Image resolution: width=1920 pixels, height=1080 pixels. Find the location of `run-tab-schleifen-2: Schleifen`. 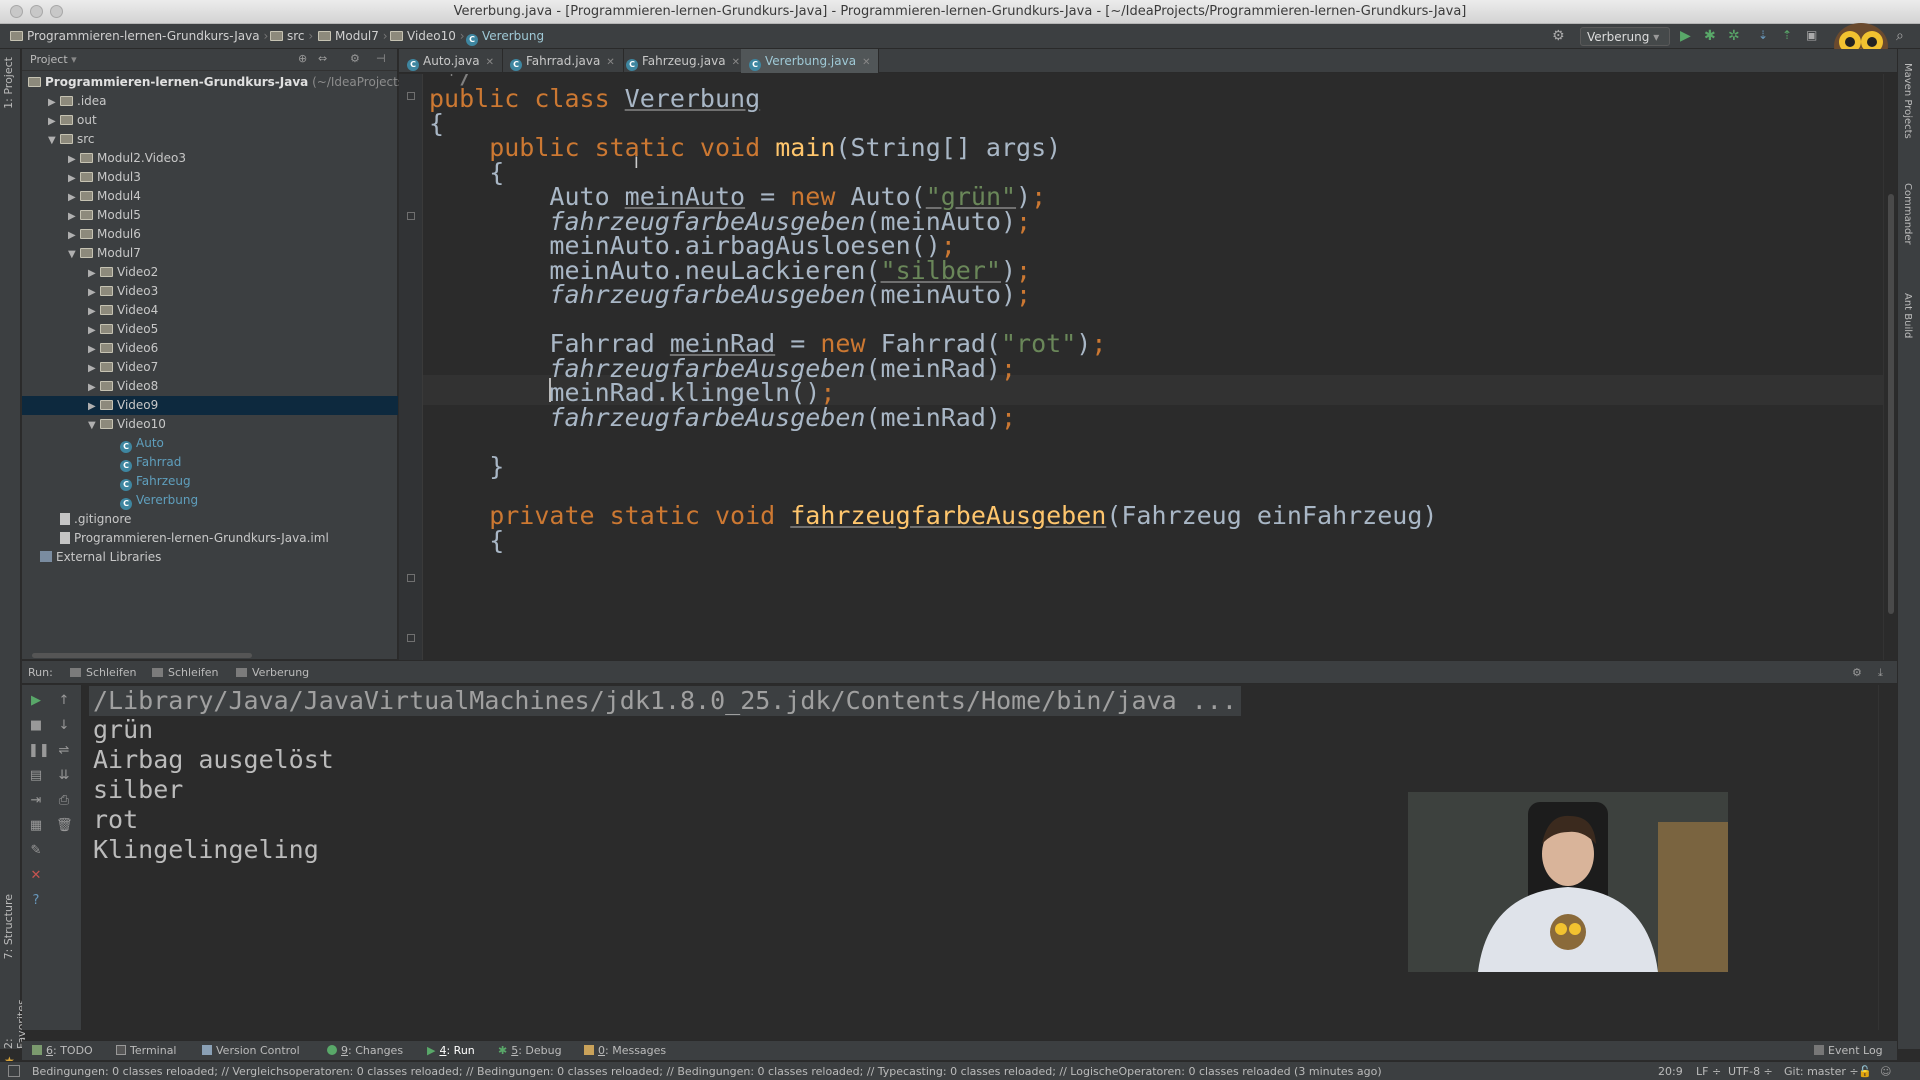

run-tab-schleifen-2: Schleifen is located at coordinates (185, 672).